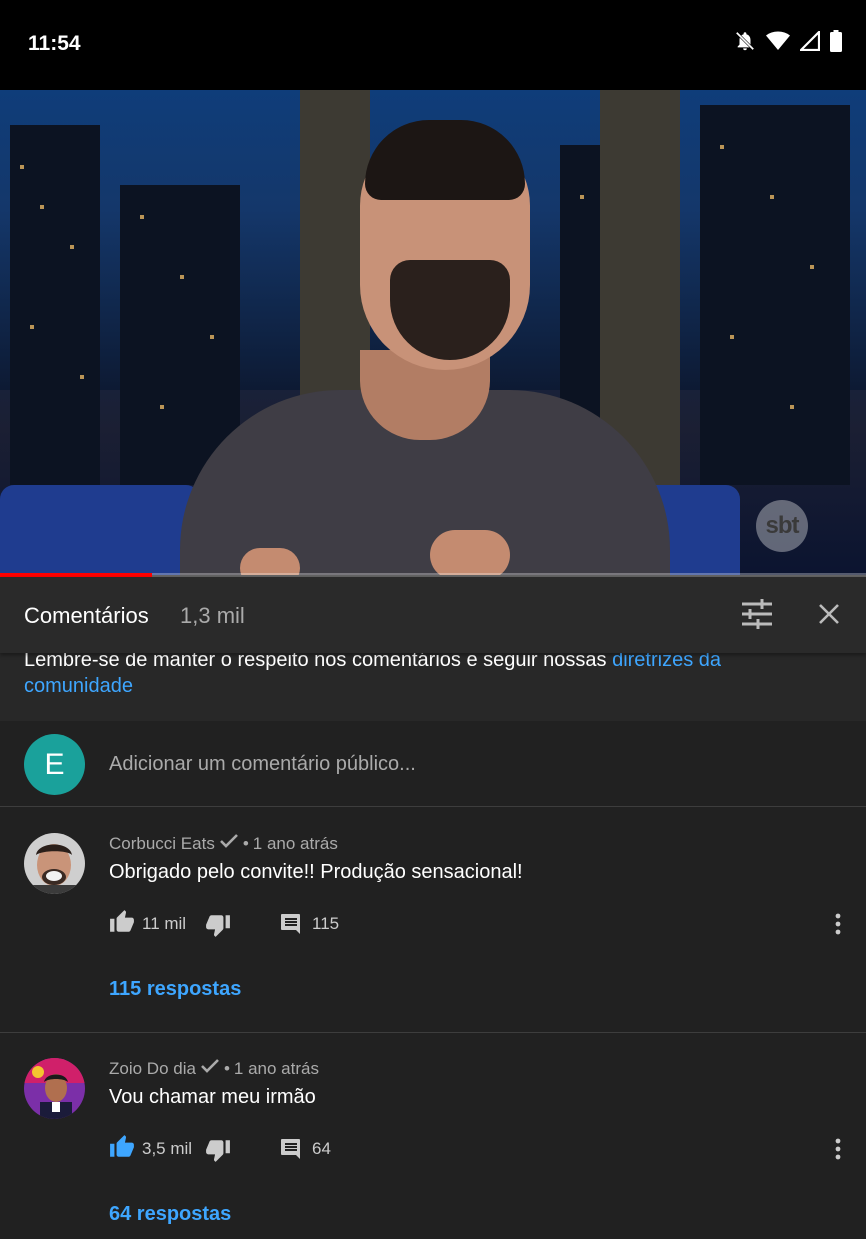 This screenshot has height=1239, width=866. Describe the element at coordinates (175, 989) in the screenshot. I see `view-replies-link: 115 respostas` at that location.